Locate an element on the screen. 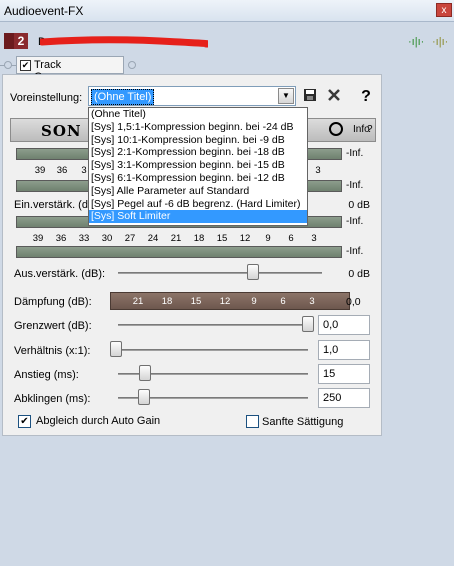 The height and width of the screenshot is (566, 454). scale-label: 33 is located at coordinates (84, 238).